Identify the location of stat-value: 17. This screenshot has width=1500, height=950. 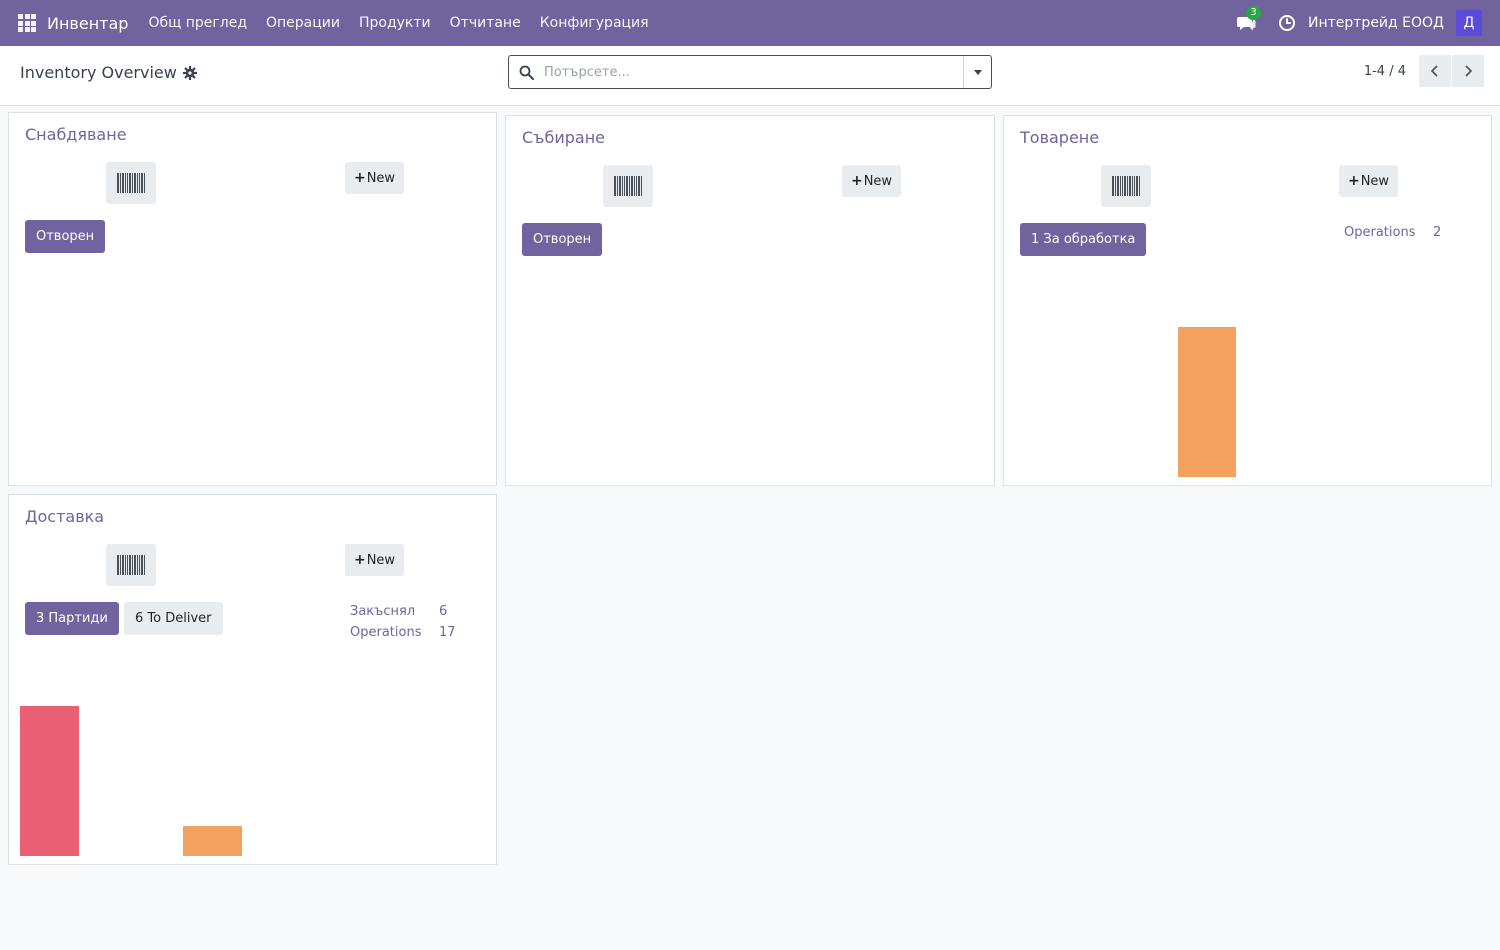
(447, 632).